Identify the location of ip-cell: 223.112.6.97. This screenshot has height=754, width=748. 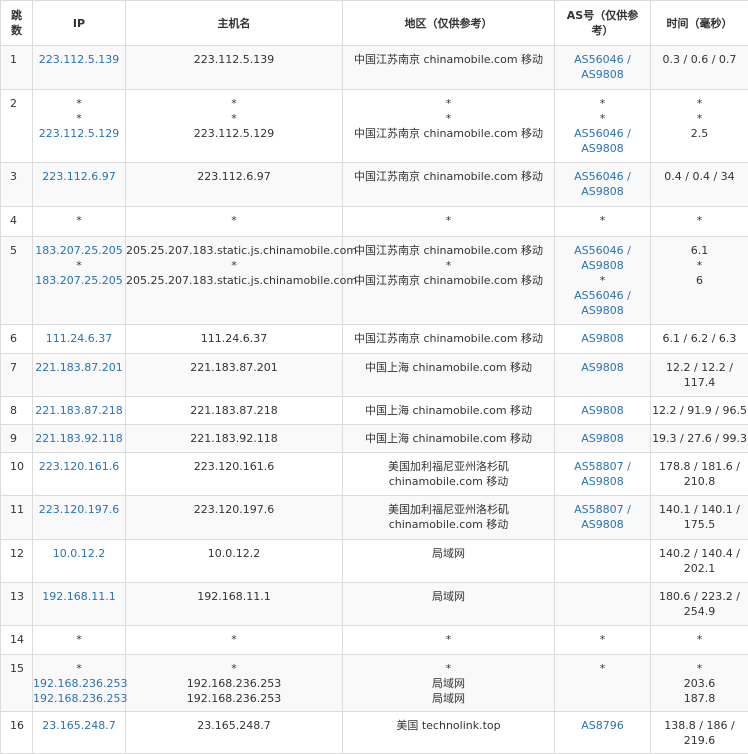
(79, 185).